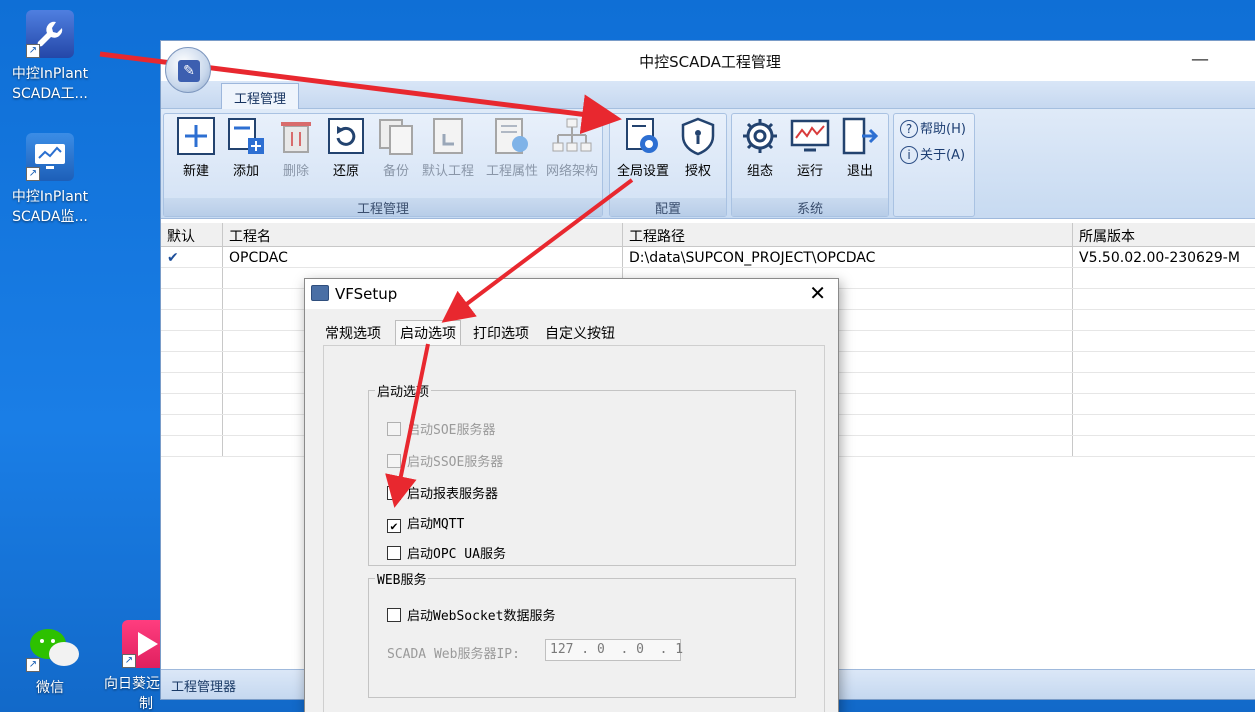  Describe the element at coordinates (860, 136) in the screenshot. I see `exit-door-icon` at that location.